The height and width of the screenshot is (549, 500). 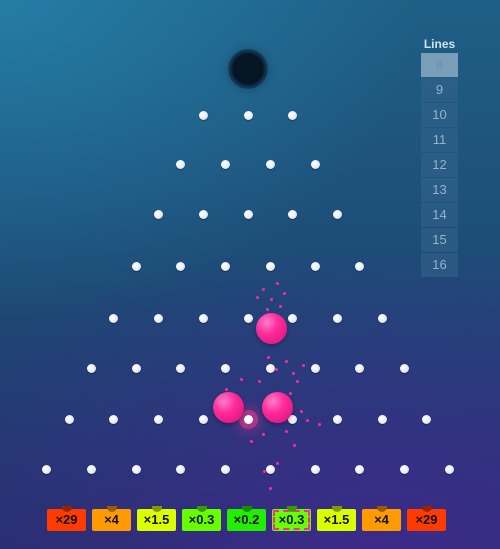 What do you see at coordinates (439, 65) in the screenshot?
I see `lines-option-8: 8` at bounding box center [439, 65].